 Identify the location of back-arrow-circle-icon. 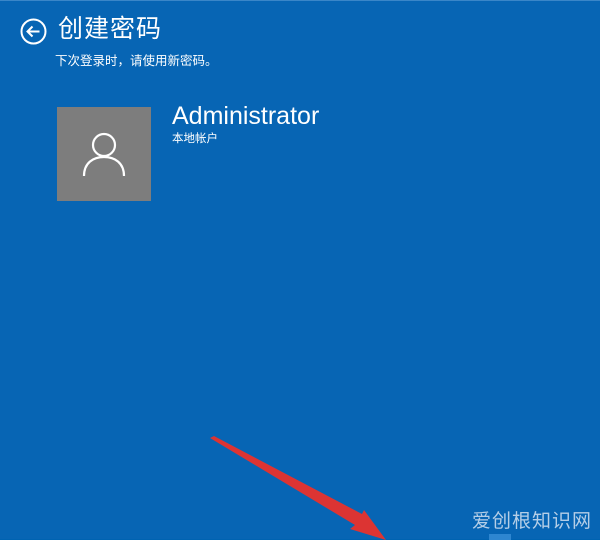
(33, 31).